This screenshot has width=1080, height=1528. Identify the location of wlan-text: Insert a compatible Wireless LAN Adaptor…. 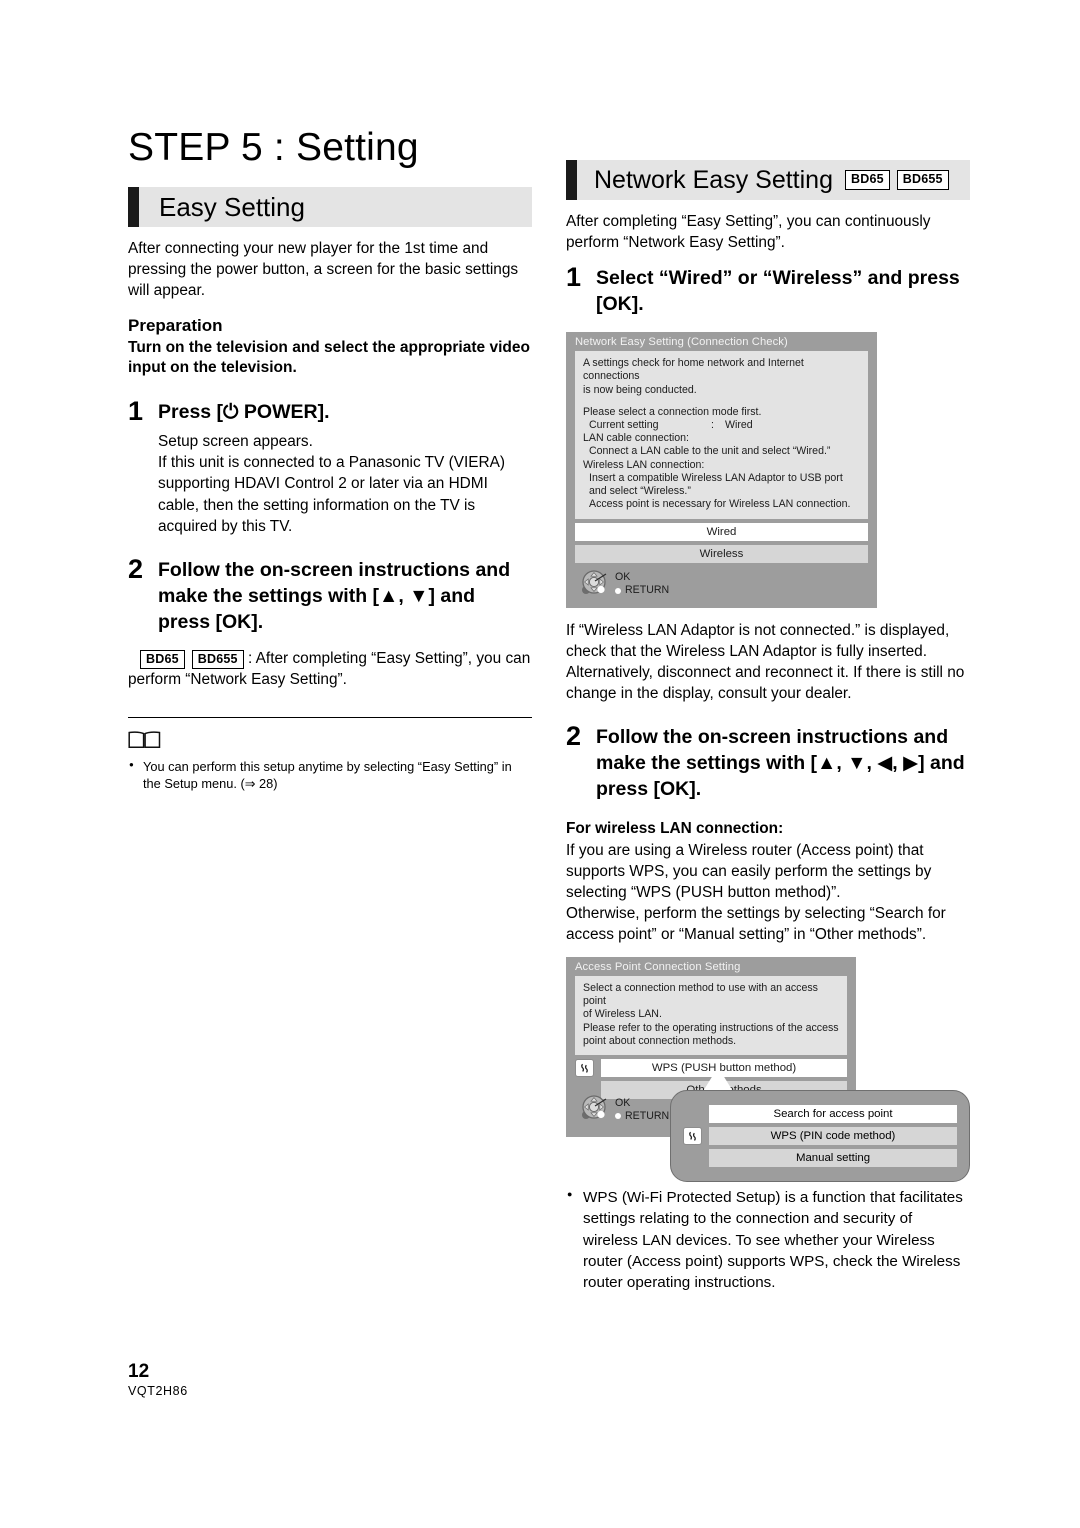
(716, 477).